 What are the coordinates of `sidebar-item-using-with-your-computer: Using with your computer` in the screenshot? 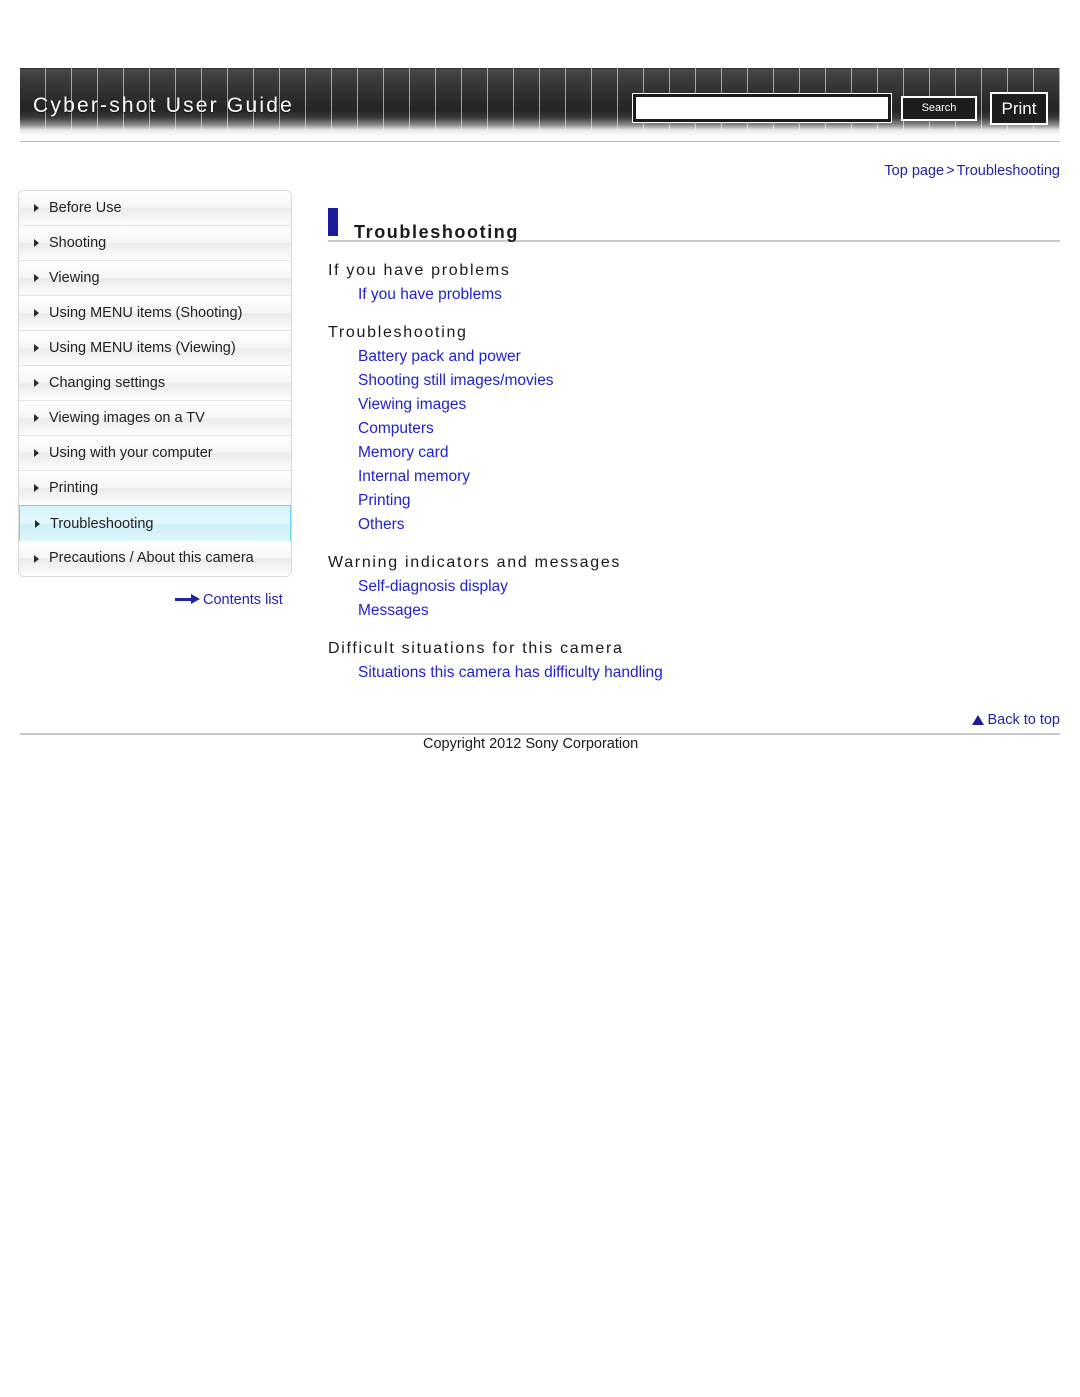 It's located at (155, 453).